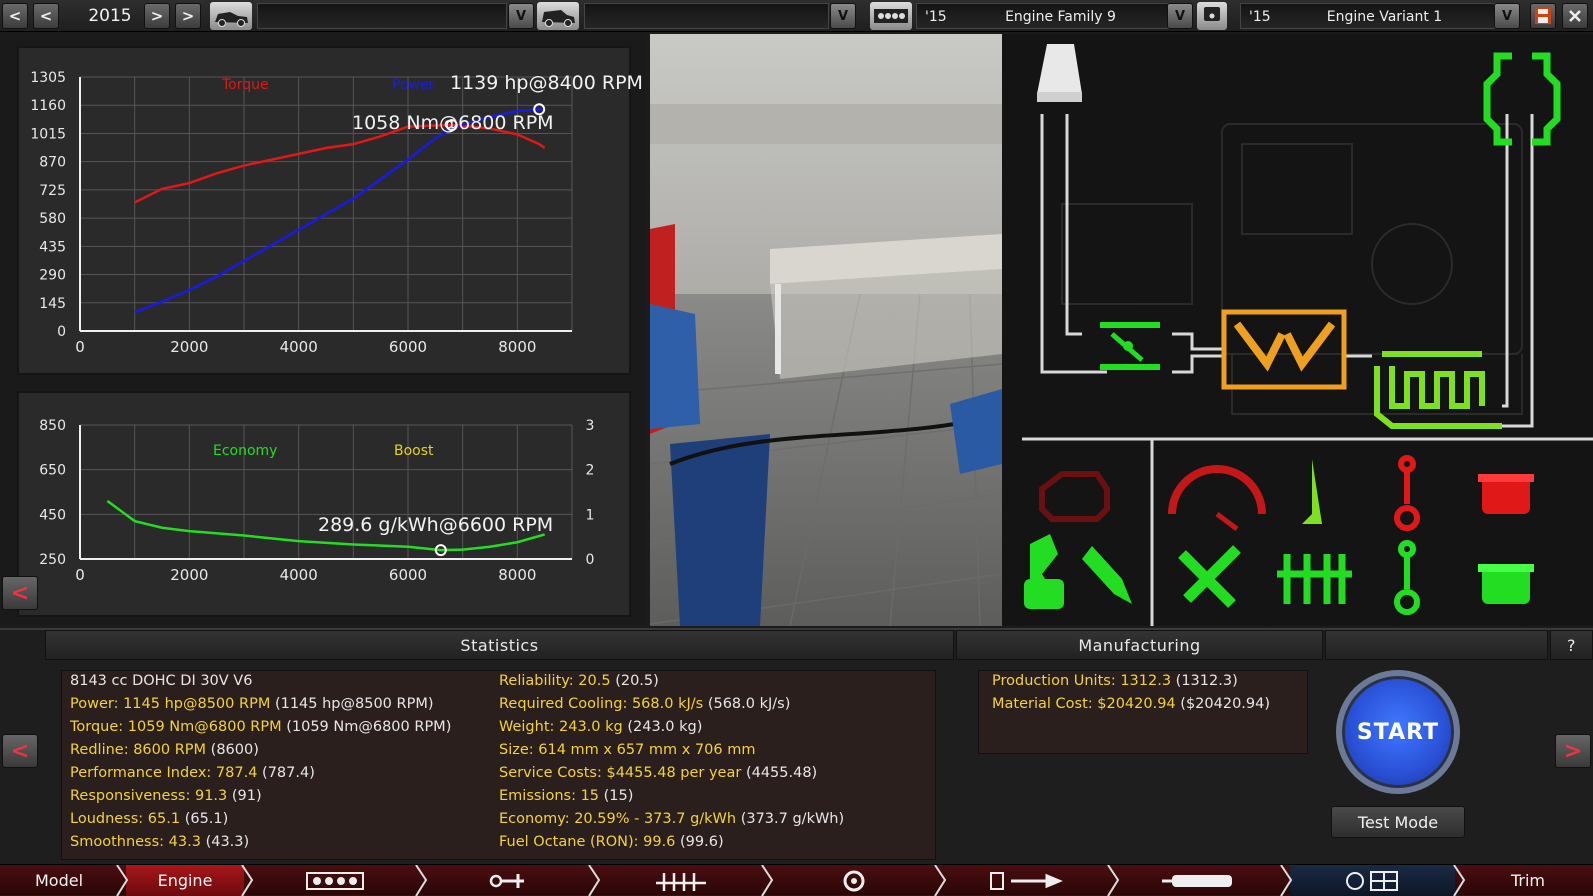 The image size is (1593, 896). What do you see at coordinates (1398, 732) in the screenshot?
I see `start-button: START` at bounding box center [1398, 732].